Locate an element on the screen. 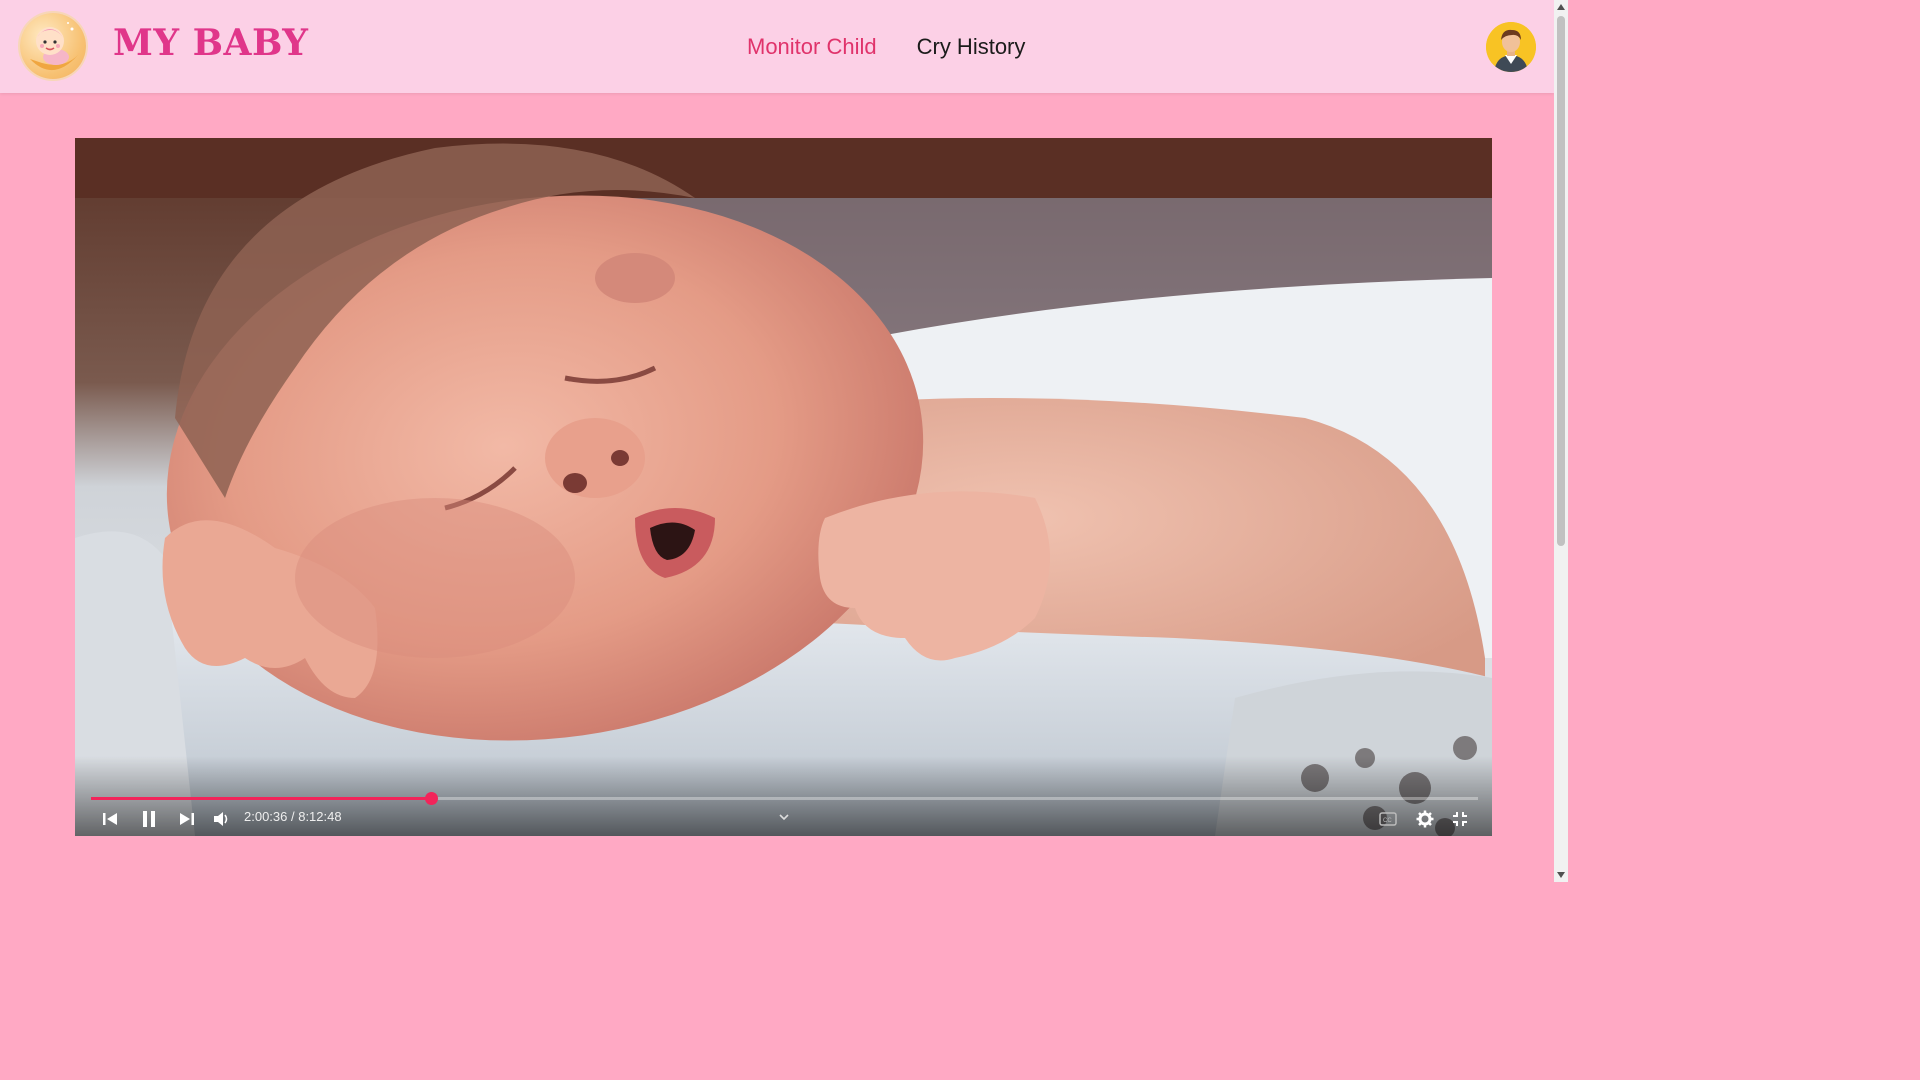 Image resolution: width=1920 pixels, height=1080 pixels. scroll-down-arrow-icon is located at coordinates (1561, 875).